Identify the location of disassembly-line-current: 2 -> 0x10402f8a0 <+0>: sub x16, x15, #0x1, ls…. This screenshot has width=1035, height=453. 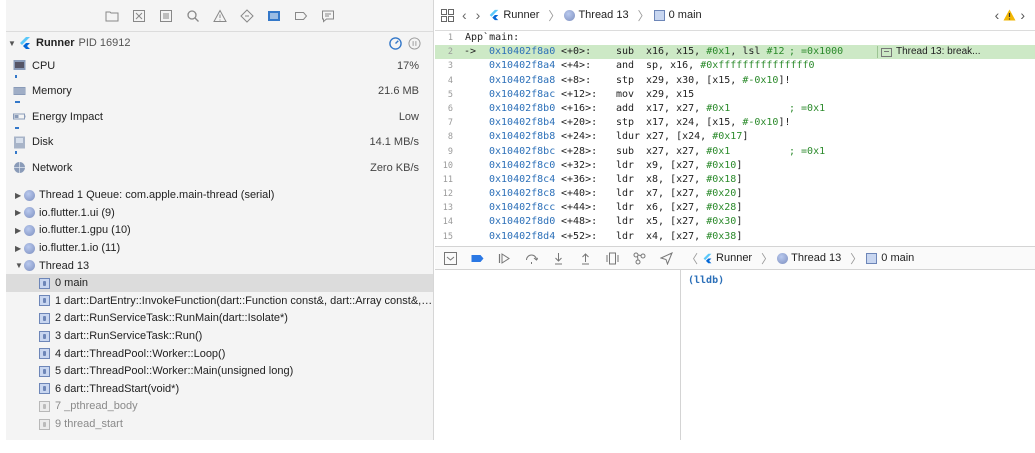
(735, 52).